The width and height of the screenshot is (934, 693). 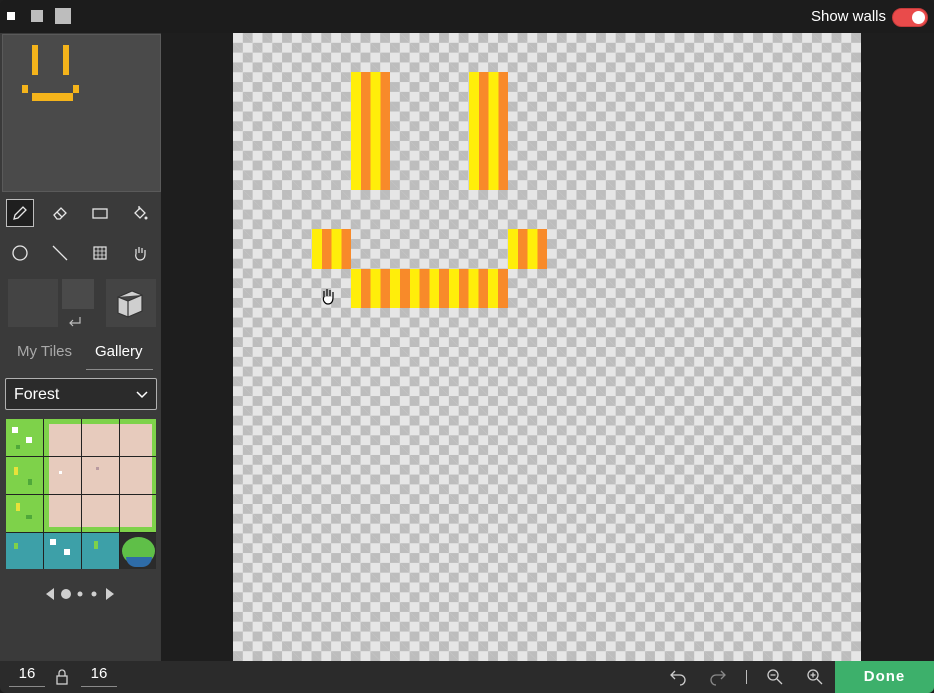 I want to click on pencil-icon, so click(x=20, y=213).